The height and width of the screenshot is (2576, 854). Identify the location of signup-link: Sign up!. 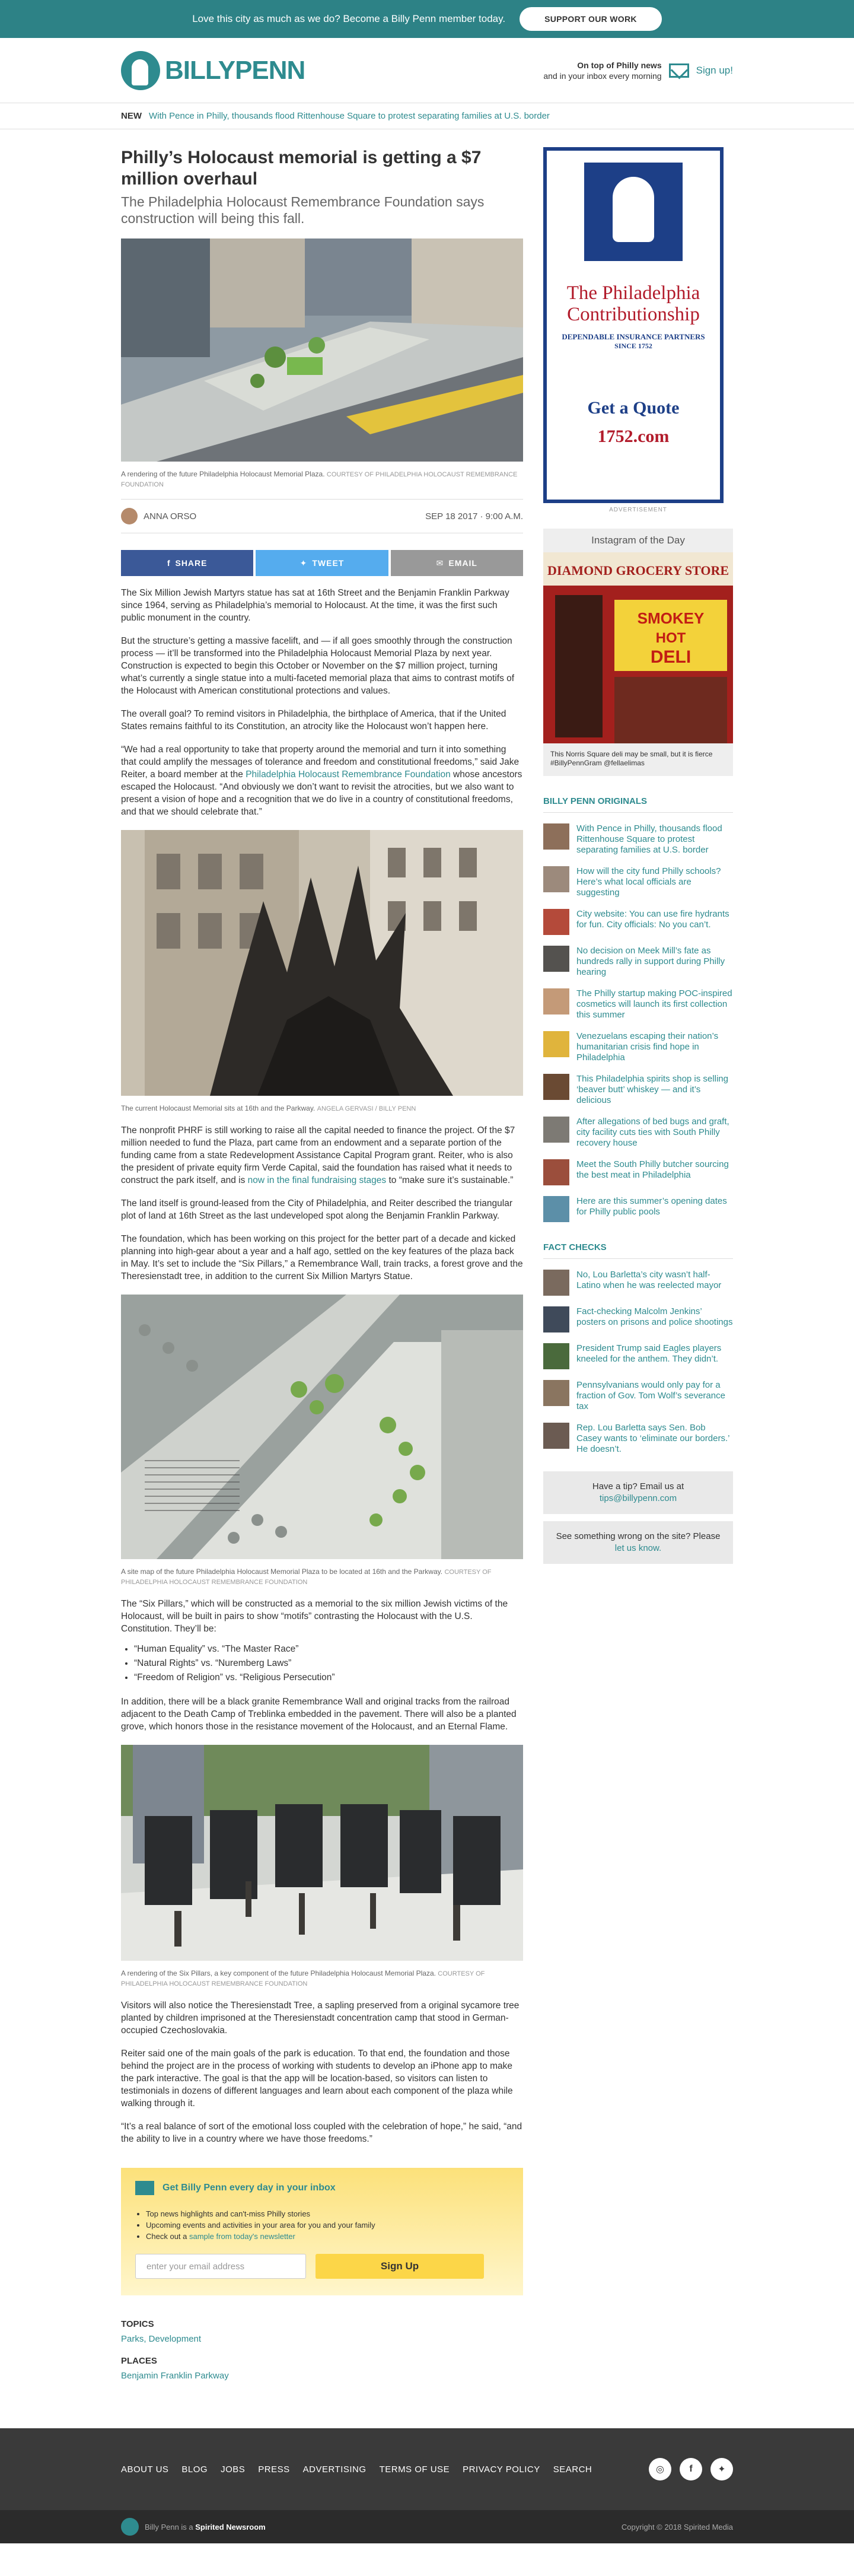
(714, 71).